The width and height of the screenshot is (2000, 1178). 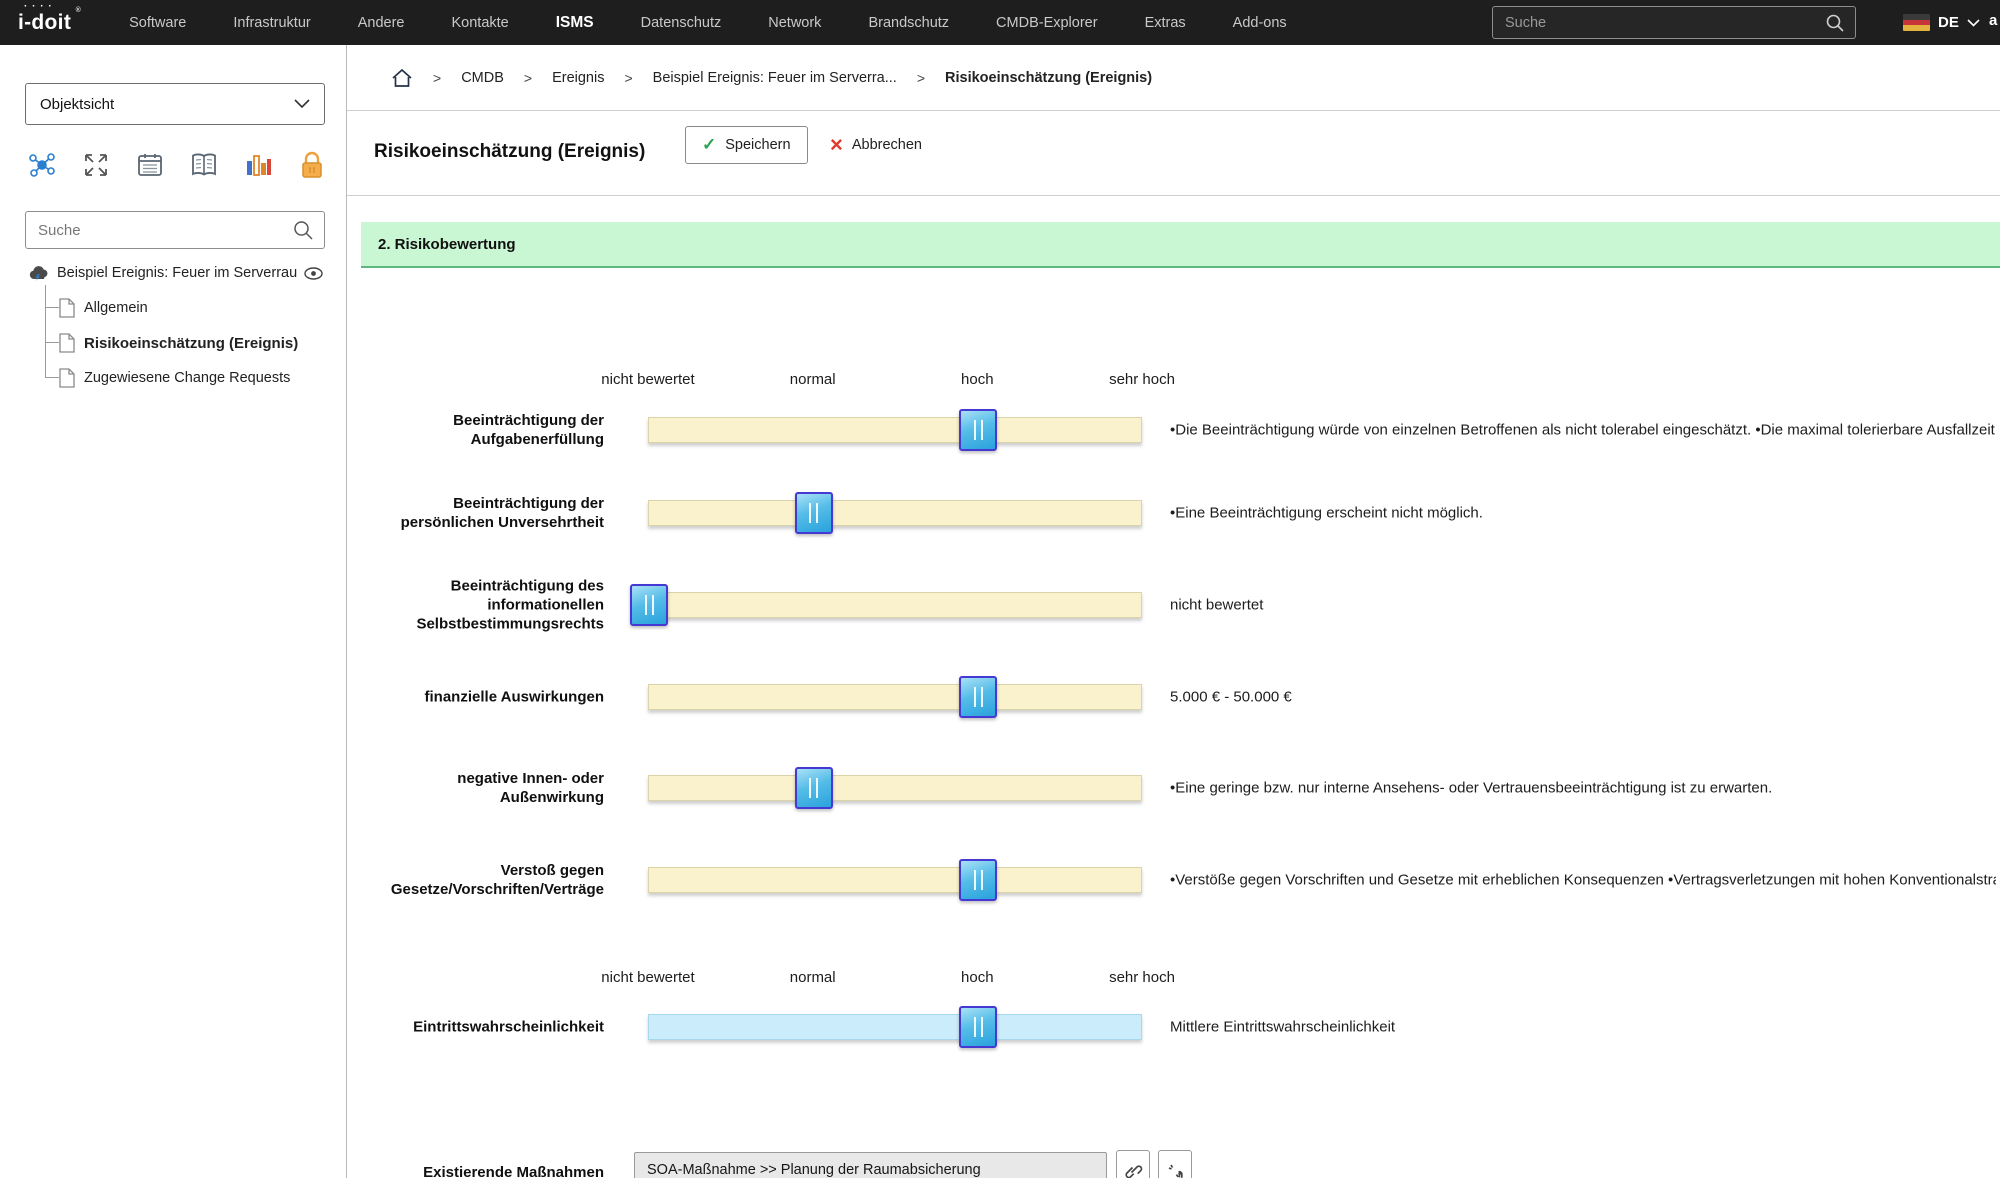 I want to click on tree-item-label: Zugewiesene Change Requests, so click(x=187, y=378).